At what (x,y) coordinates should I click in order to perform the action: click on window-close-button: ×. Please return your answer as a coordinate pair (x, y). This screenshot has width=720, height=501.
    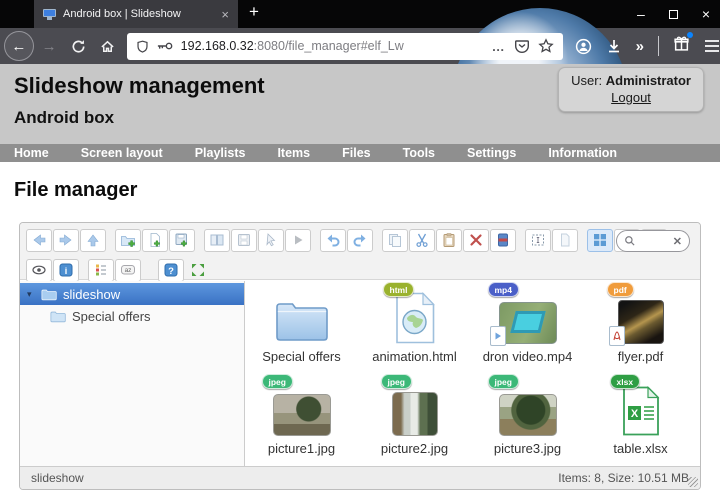
    Looking at the image, I should click on (706, 14).